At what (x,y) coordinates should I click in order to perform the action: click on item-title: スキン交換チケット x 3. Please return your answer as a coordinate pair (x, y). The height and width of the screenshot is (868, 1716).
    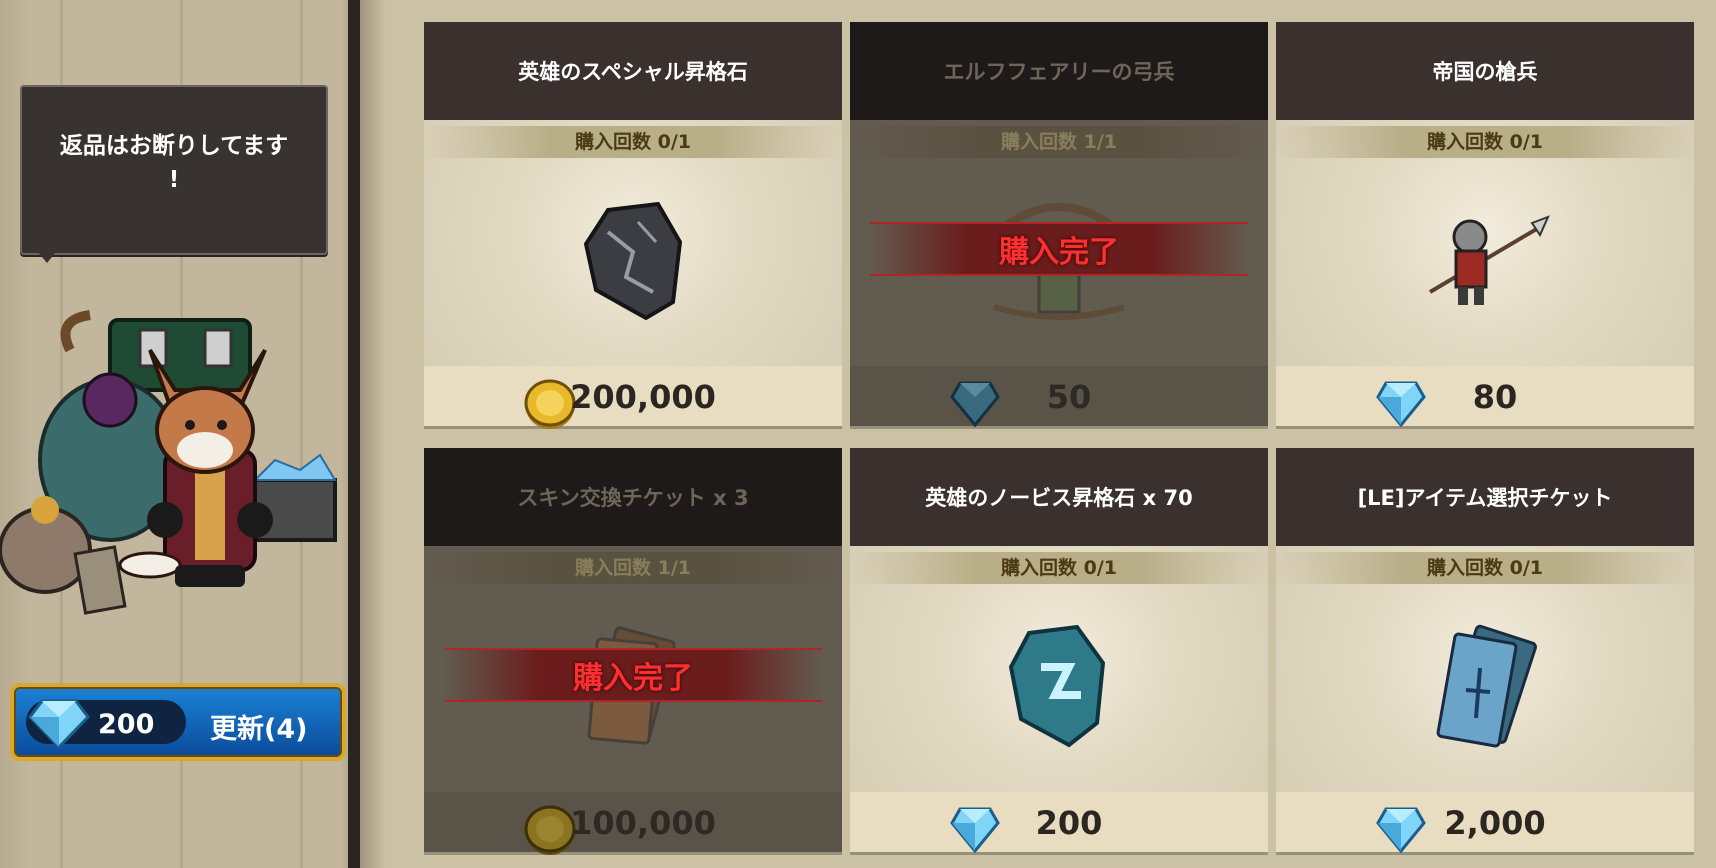
    Looking at the image, I should click on (633, 498).